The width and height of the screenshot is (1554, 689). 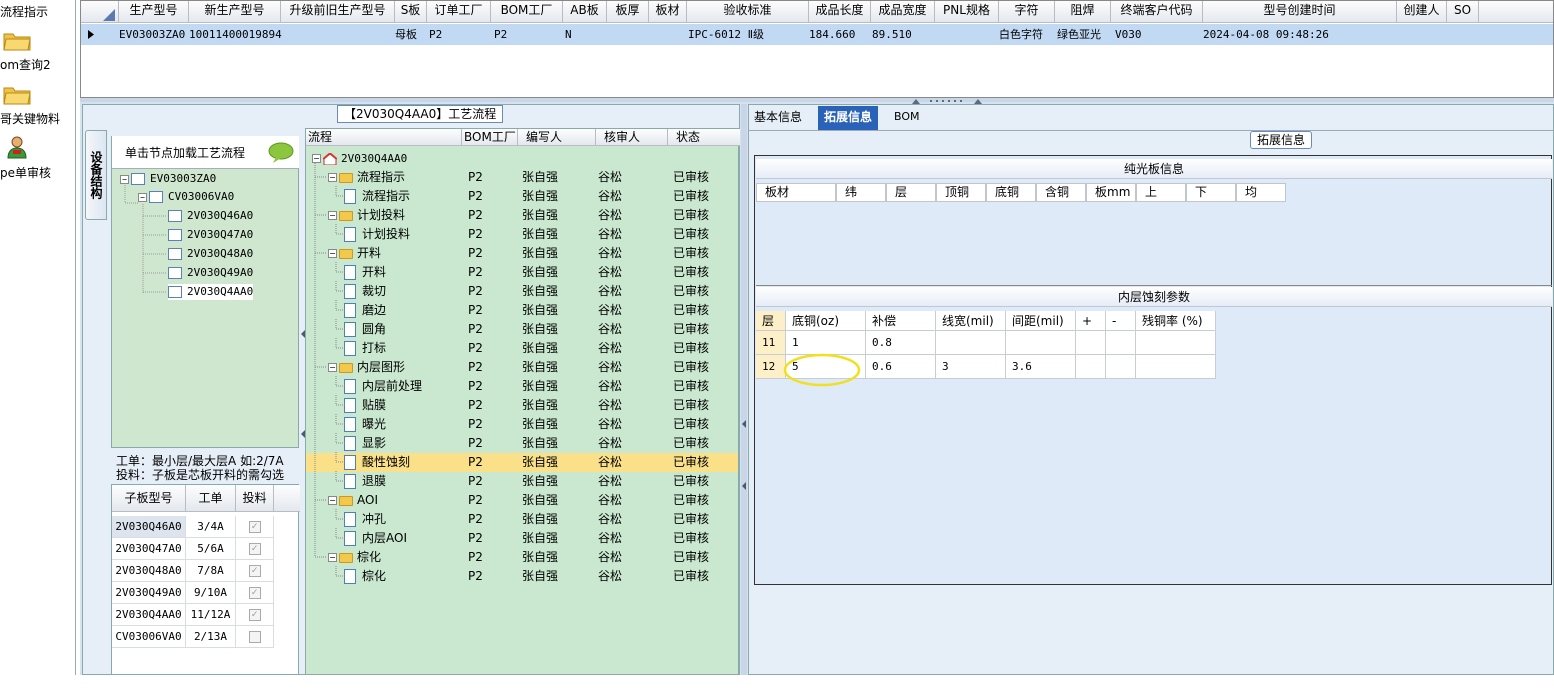 I want to click on cell: 3.6, so click(x=1041, y=367).